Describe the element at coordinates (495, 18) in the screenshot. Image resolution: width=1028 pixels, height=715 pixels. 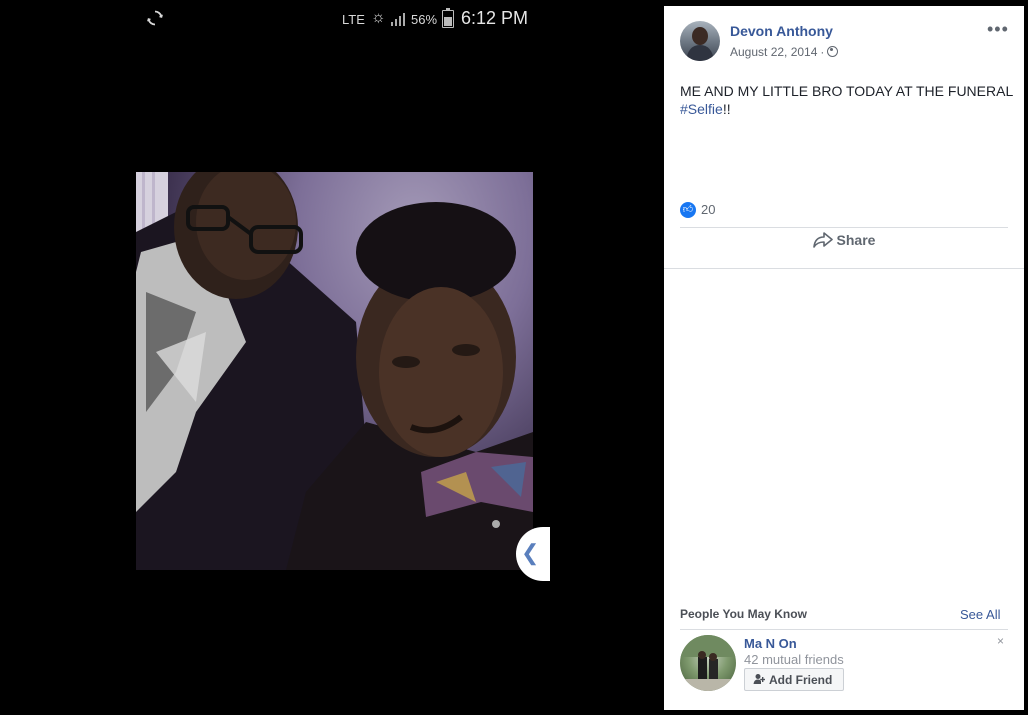
I see `status-time: 6:12 PM` at that location.